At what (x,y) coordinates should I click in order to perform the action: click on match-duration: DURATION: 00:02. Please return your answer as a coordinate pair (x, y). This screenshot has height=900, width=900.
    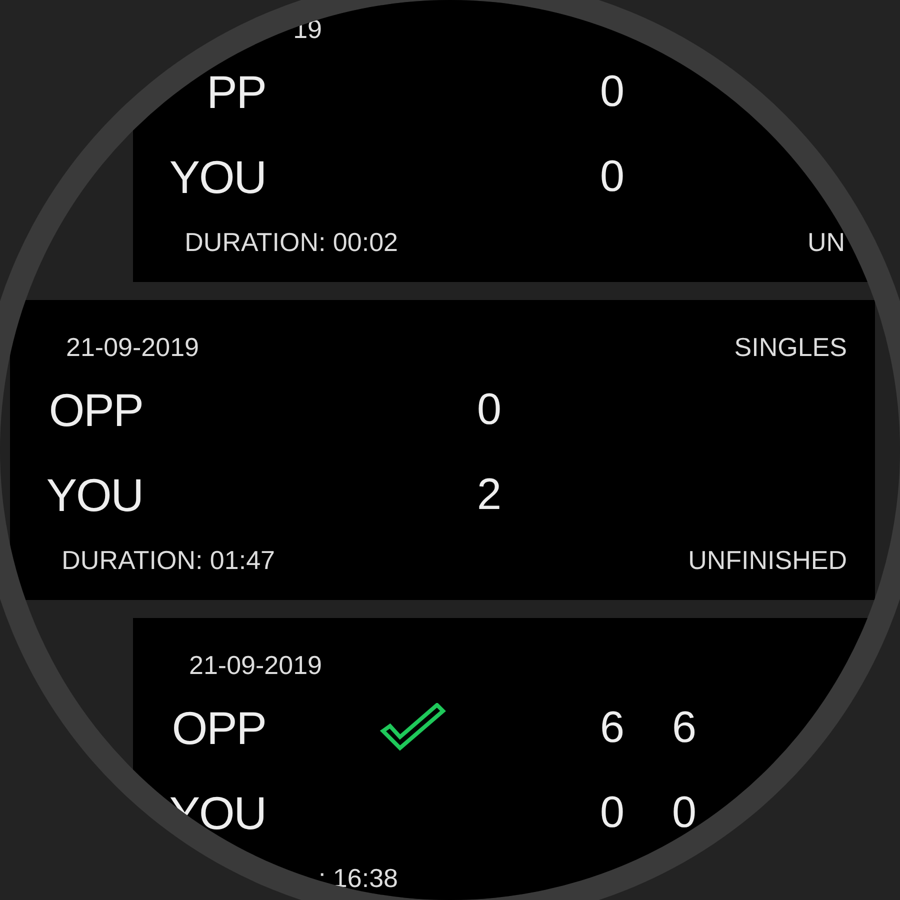
    Looking at the image, I should click on (291, 242).